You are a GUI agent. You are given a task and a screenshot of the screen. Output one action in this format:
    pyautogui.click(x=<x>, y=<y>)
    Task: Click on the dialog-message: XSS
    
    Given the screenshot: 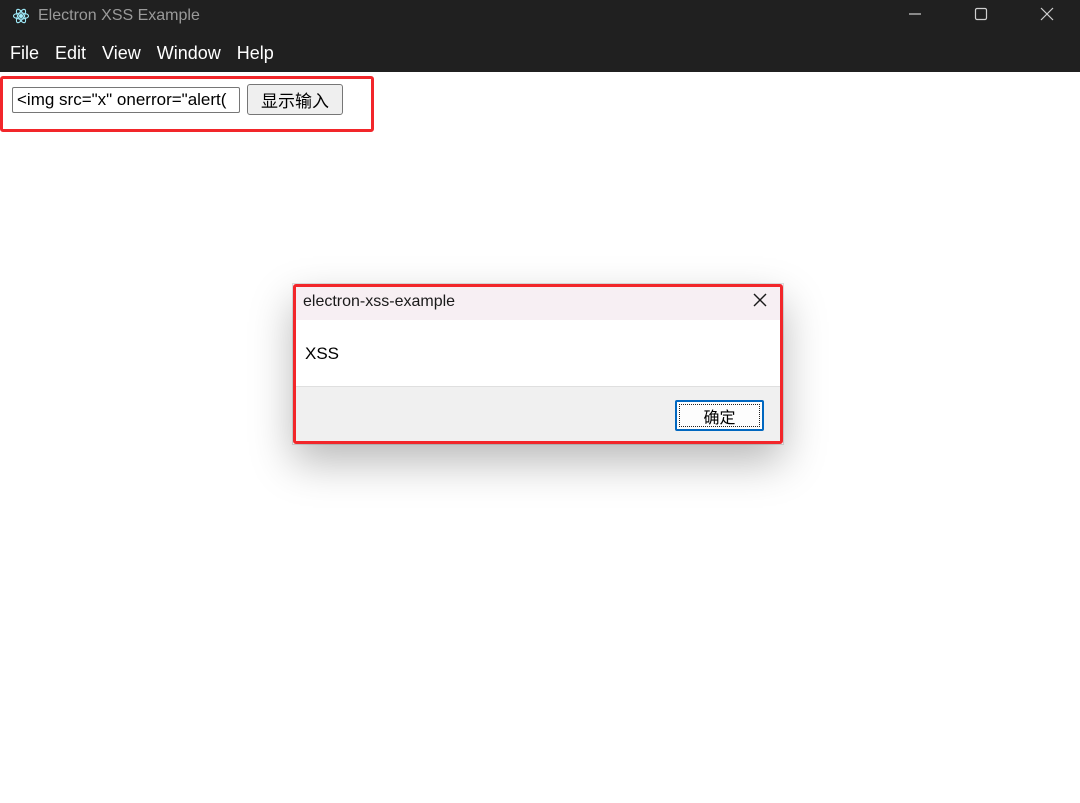 What is the action you would take?
    pyautogui.click(x=322, y=353)
    